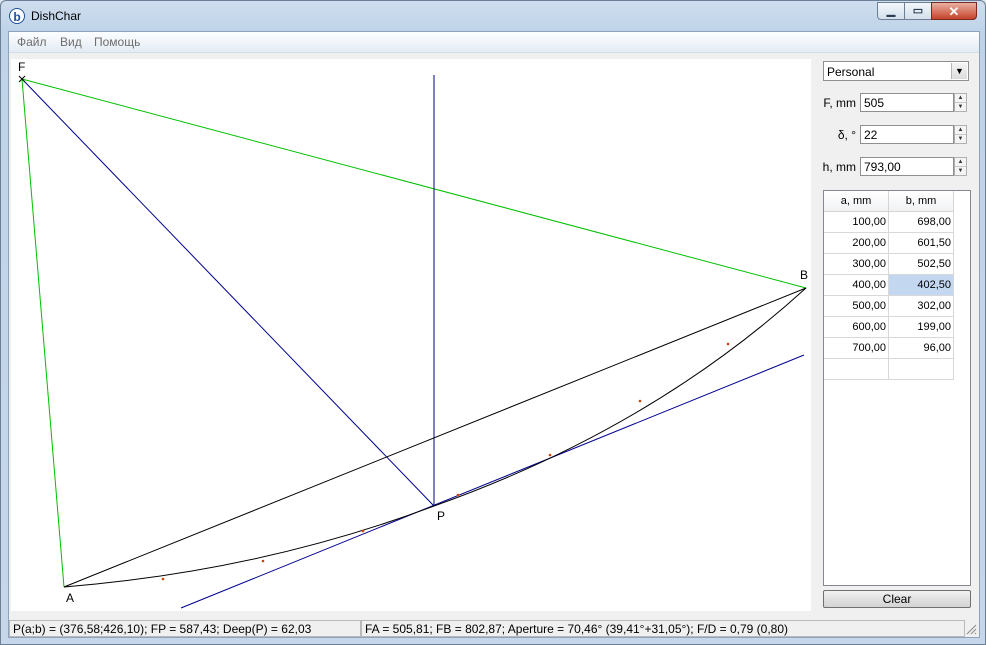 The width and height of the screenshot is (986, 645). Describe the element at coordinates (921, 306) in the screenshot. I see `cell-b: 302,00` at that location.